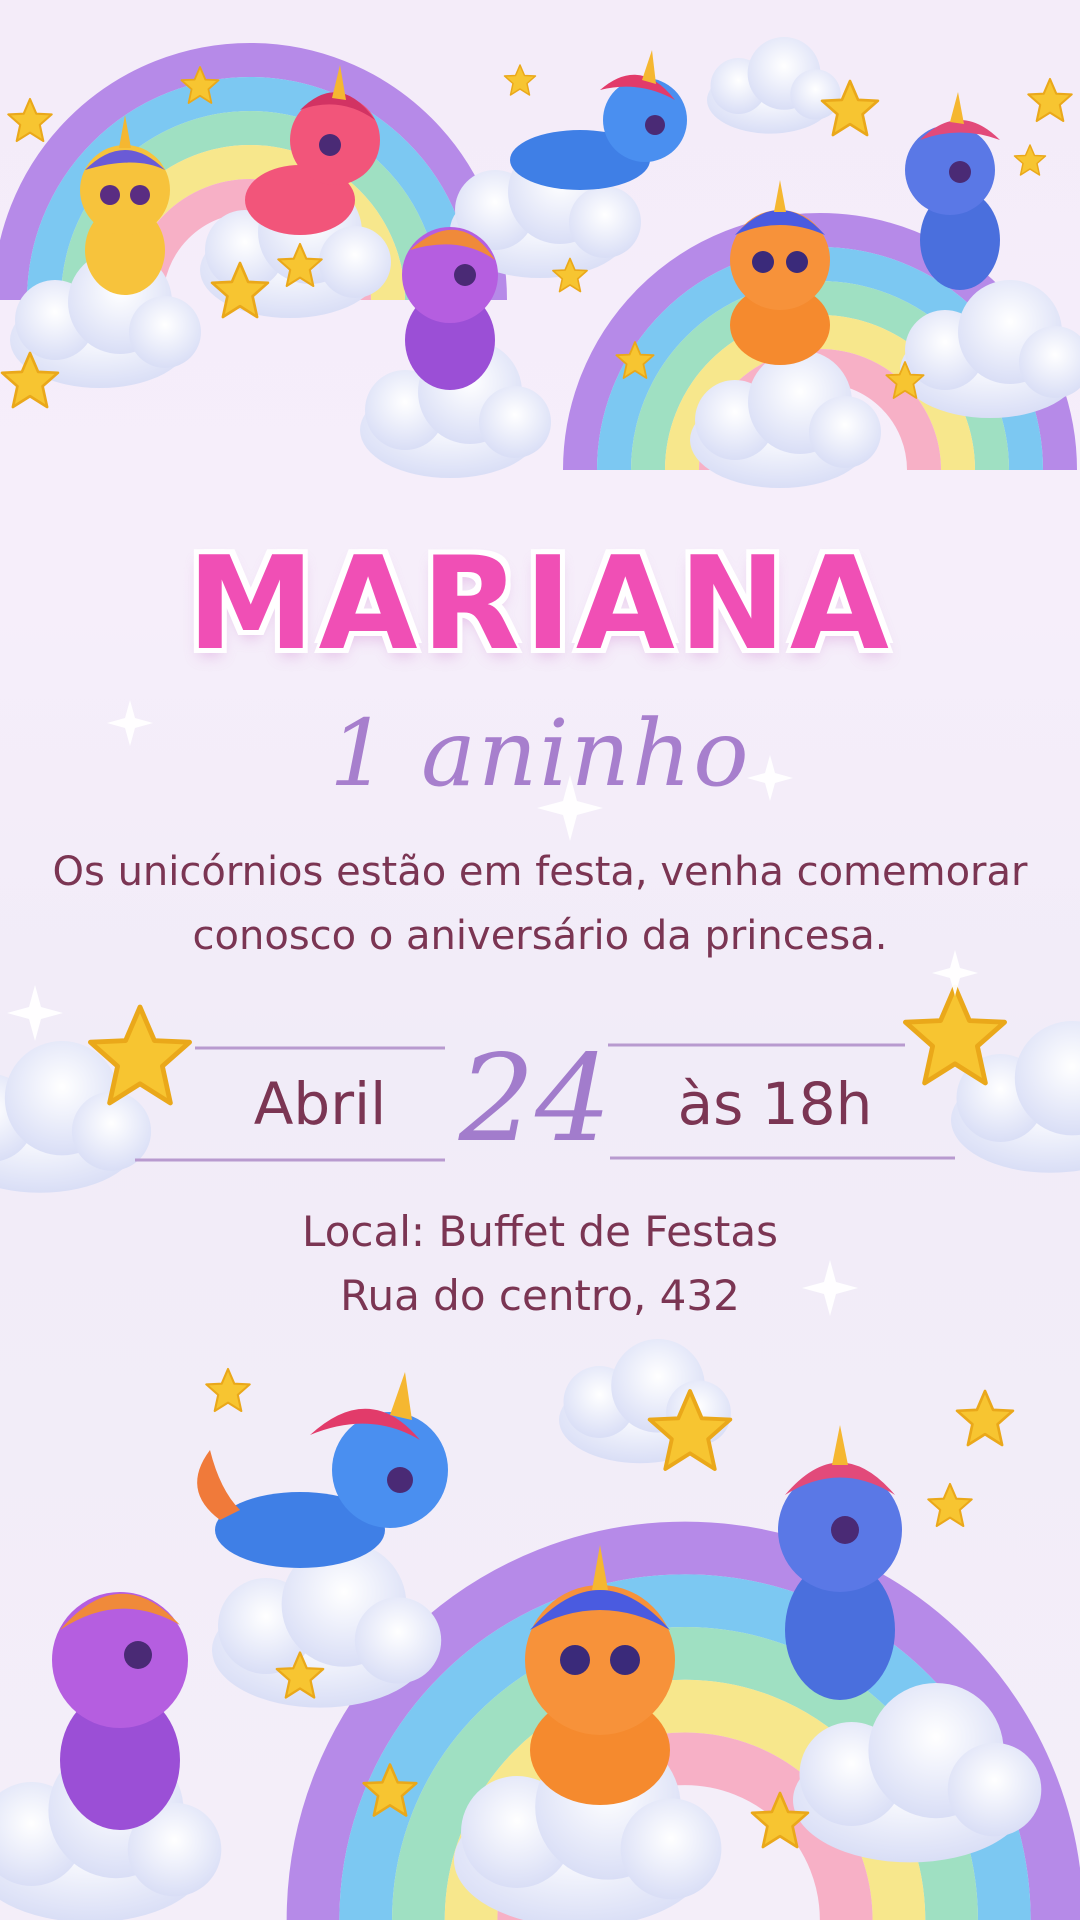  I want to click on event-month: Abril, so click(320, 1104).